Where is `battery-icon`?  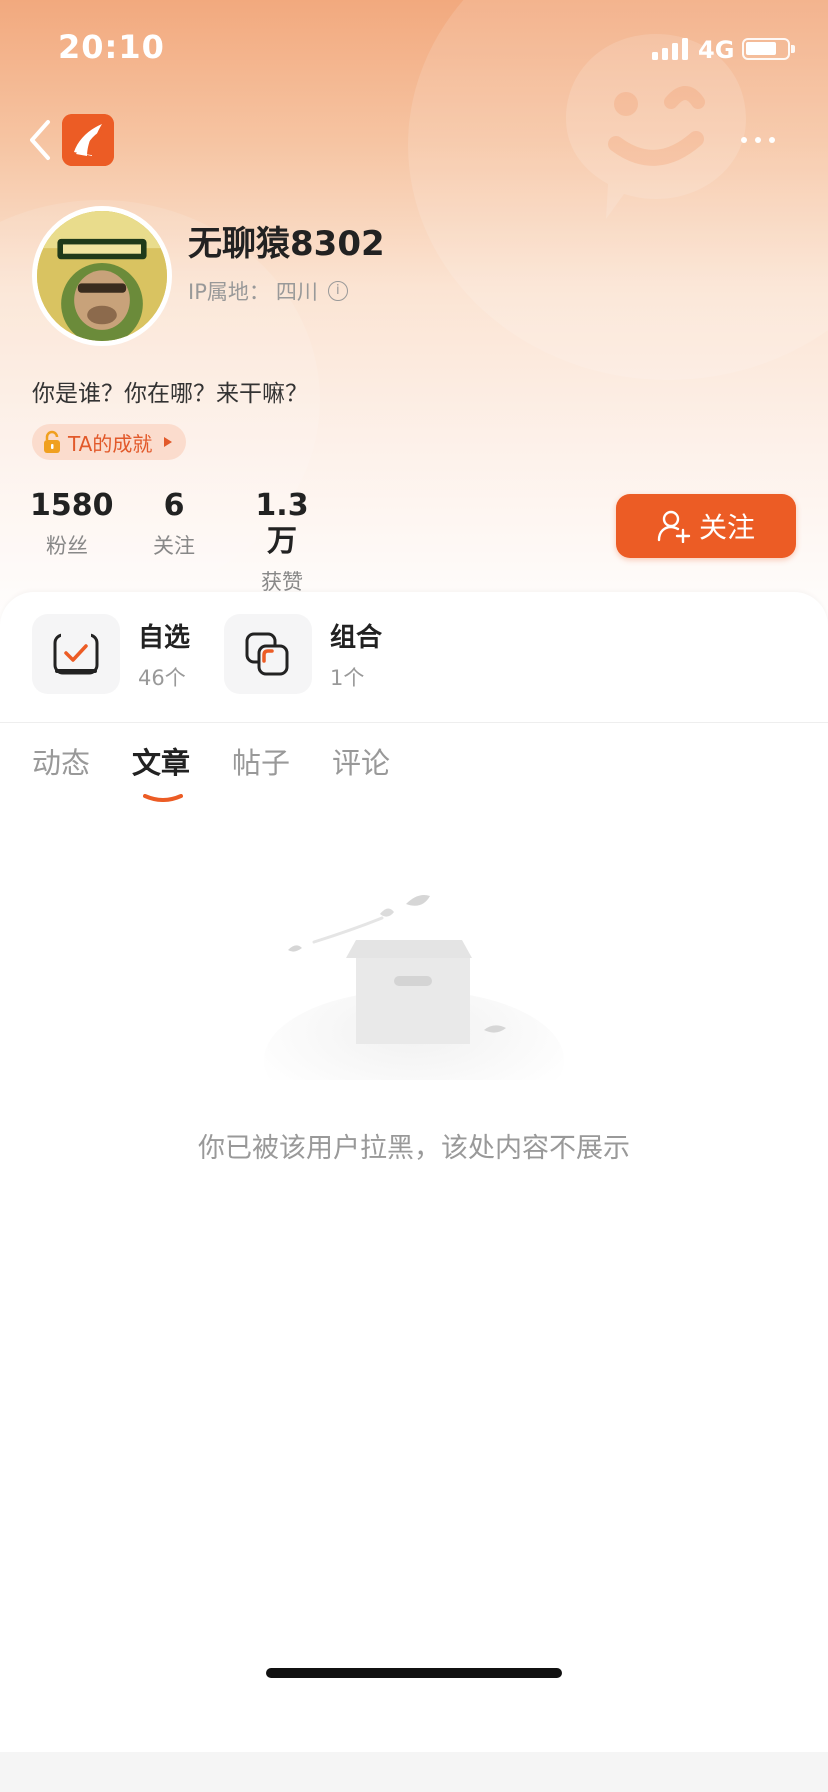
battery-icon is located at coordinates (768, 49).